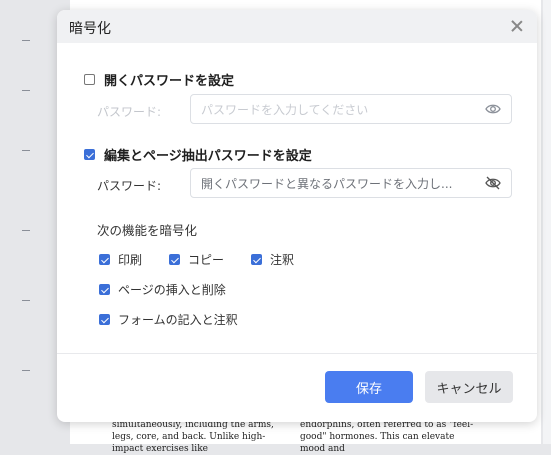  Describe the element at coordinates (206, 260) in the screenshot. I see `copy-label: コピー` at that location.